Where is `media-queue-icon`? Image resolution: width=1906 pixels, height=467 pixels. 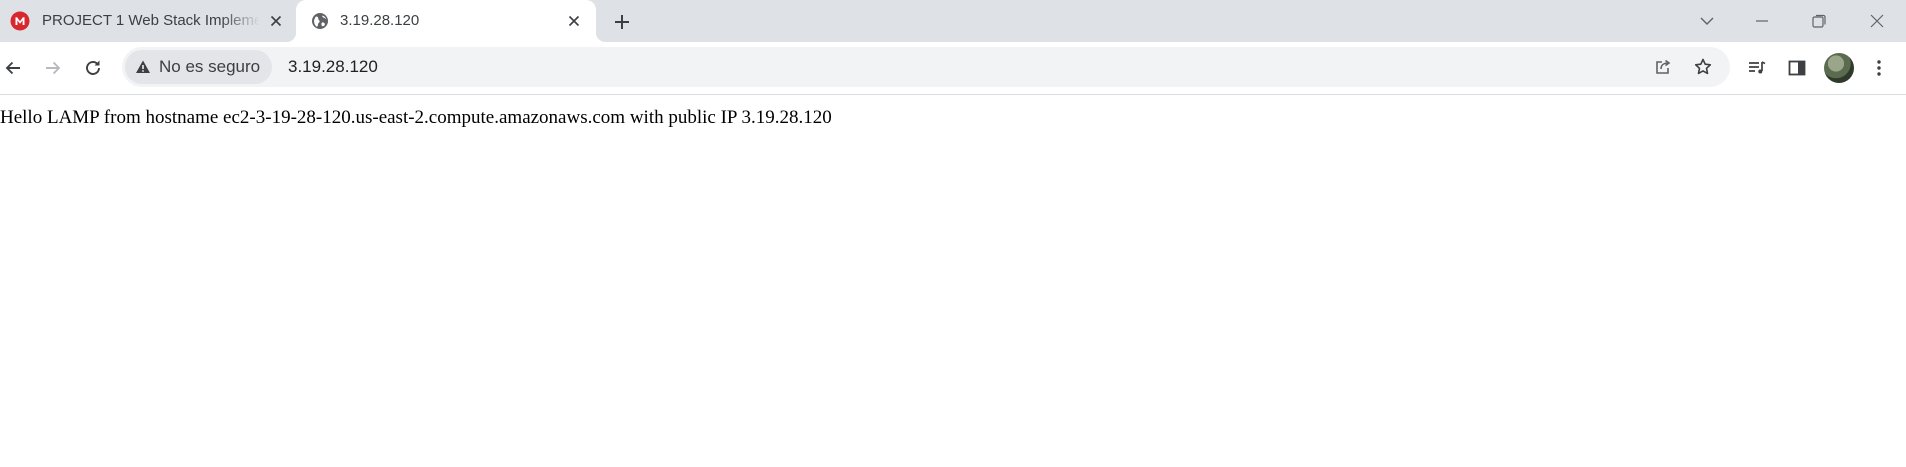
media-queue-icon is located at coordinates (1757, 67).